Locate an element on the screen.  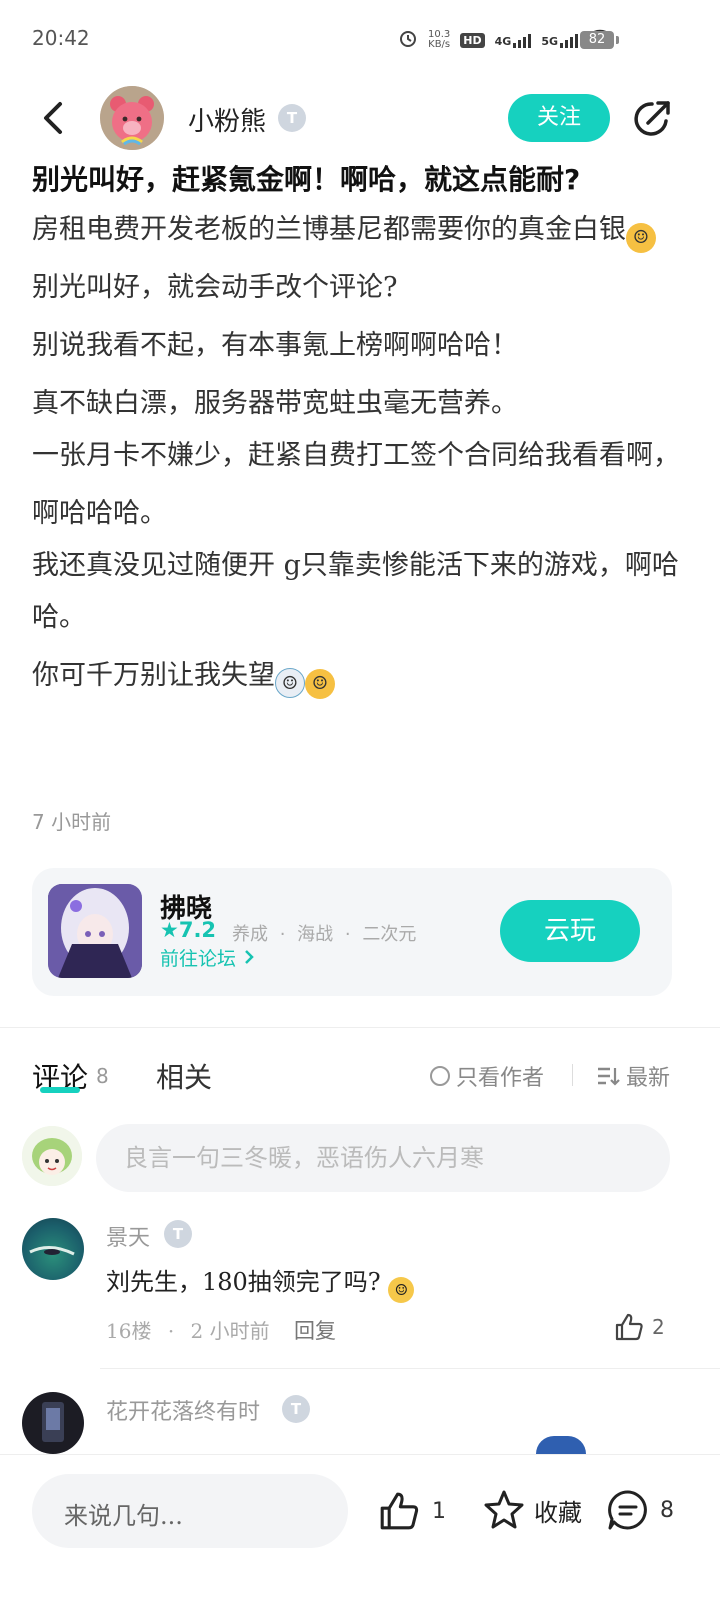
comment-like-button: 2 is located at coordinates (639, 1327).